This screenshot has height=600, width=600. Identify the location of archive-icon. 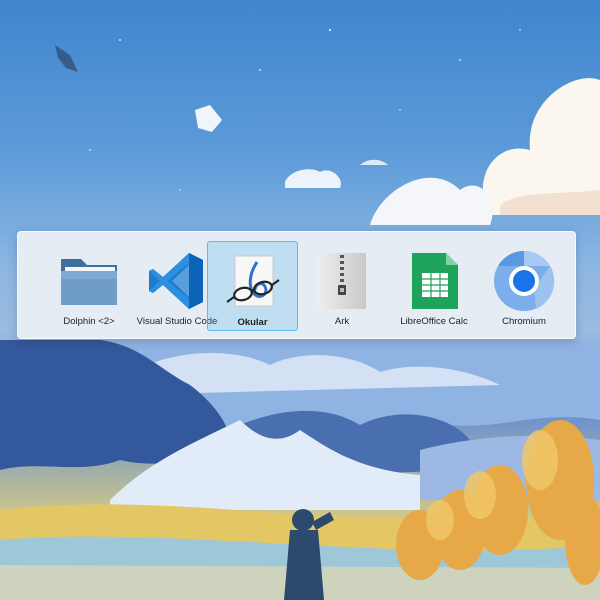
(342, 281).